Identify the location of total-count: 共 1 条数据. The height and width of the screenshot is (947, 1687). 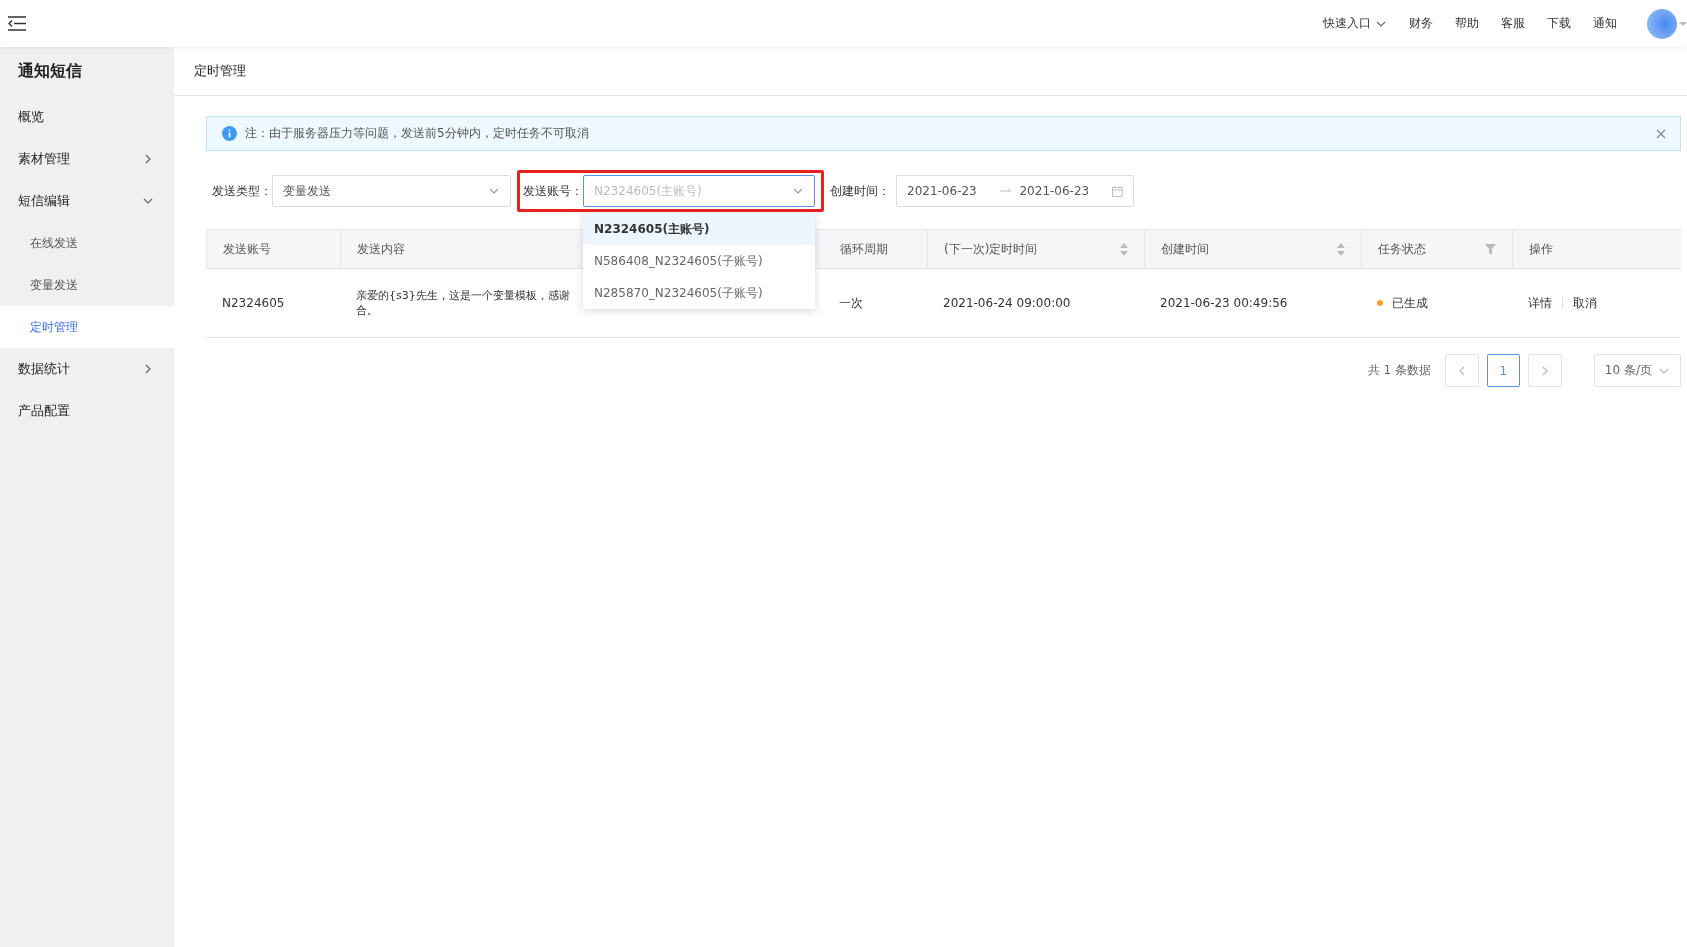
(1399, 370).